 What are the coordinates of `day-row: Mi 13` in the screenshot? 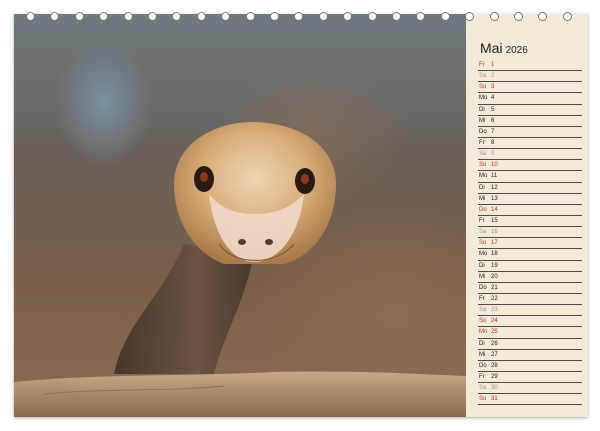 It's located at (530, 199).